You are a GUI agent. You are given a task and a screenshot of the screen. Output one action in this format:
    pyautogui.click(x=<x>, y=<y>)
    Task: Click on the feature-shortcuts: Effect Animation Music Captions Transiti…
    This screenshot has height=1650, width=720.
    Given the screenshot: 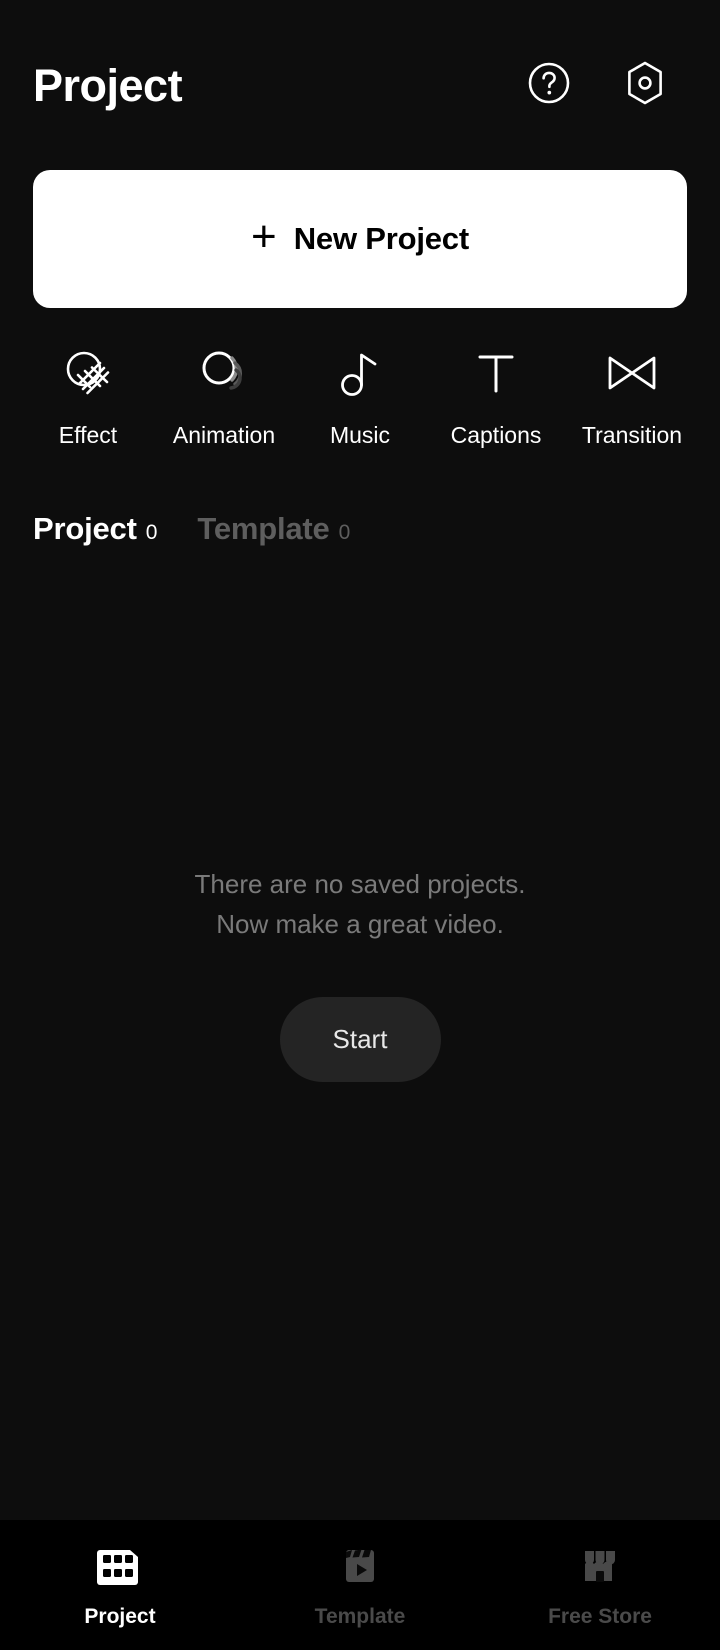 What is the action you would take?
    pyautogui.click(x=360, y=378)
    